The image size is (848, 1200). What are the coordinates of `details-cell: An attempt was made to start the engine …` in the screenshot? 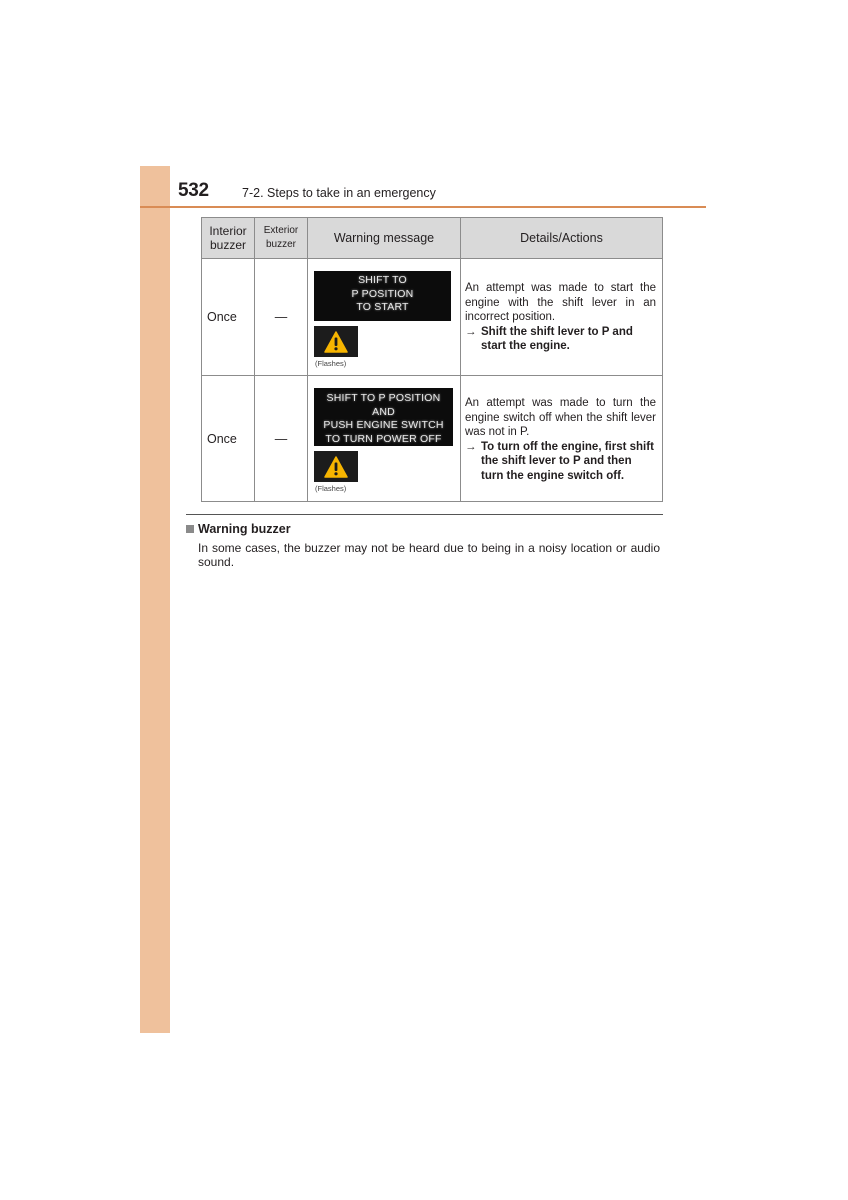 It's located at (561, 317).